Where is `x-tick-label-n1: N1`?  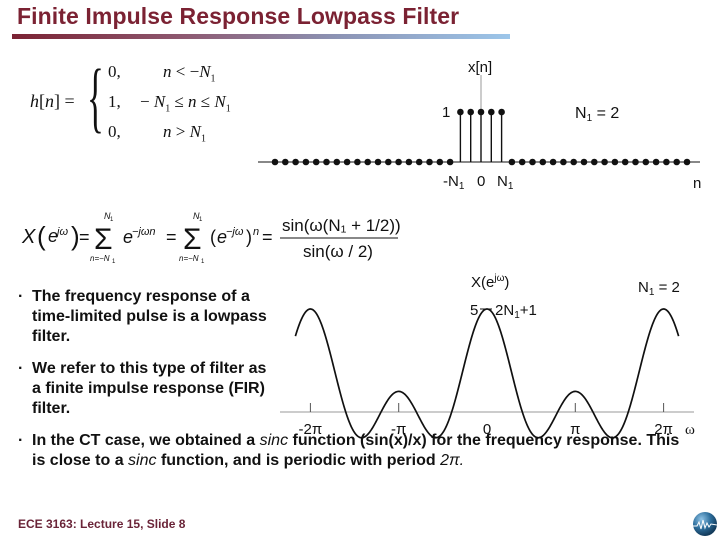
x-tick-label-n1: N1 is located at coordinates (505, 182).